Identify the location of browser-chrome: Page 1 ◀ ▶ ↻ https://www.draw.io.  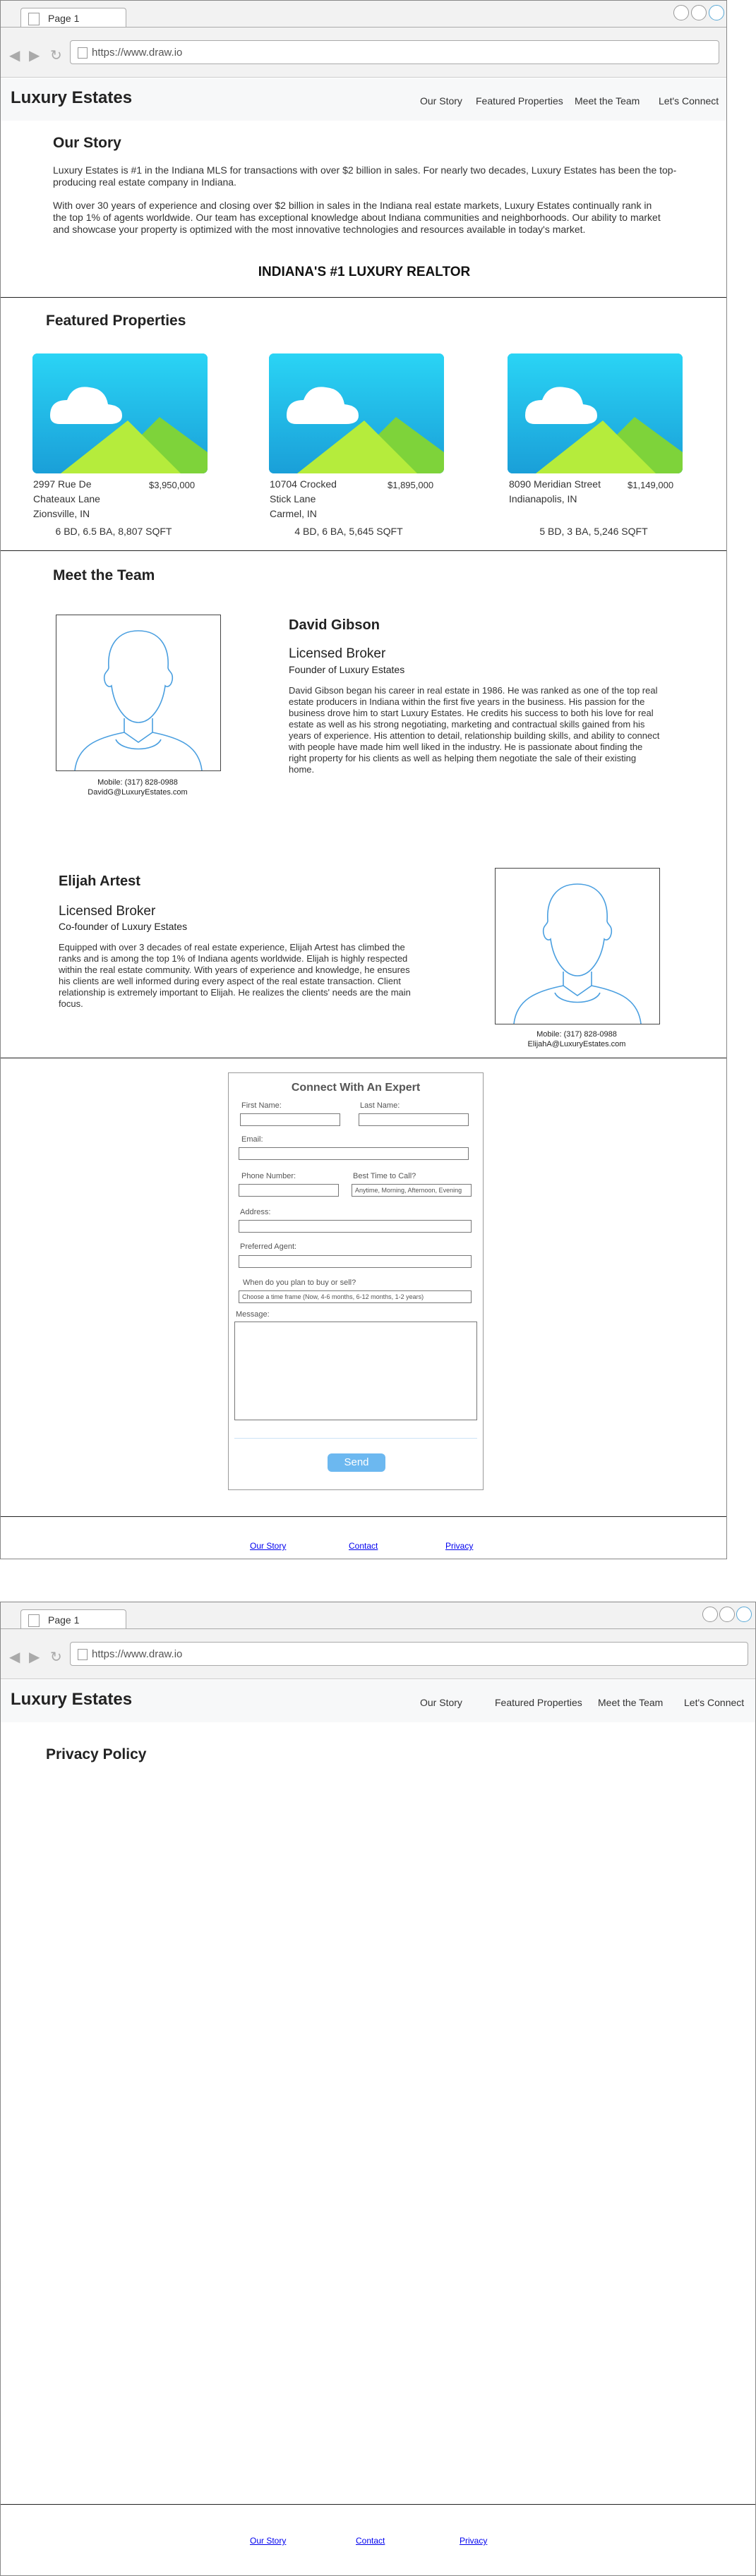
(364, 40).